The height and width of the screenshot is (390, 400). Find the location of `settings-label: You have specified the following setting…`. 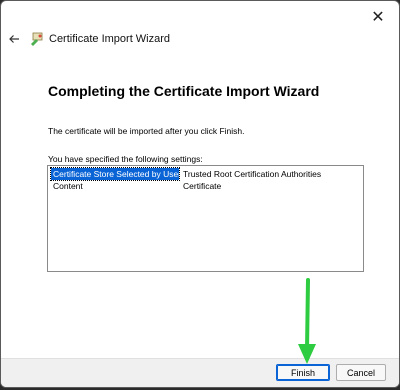

settings-label: You have specified the following setting… is located at coordinates (125, 159).